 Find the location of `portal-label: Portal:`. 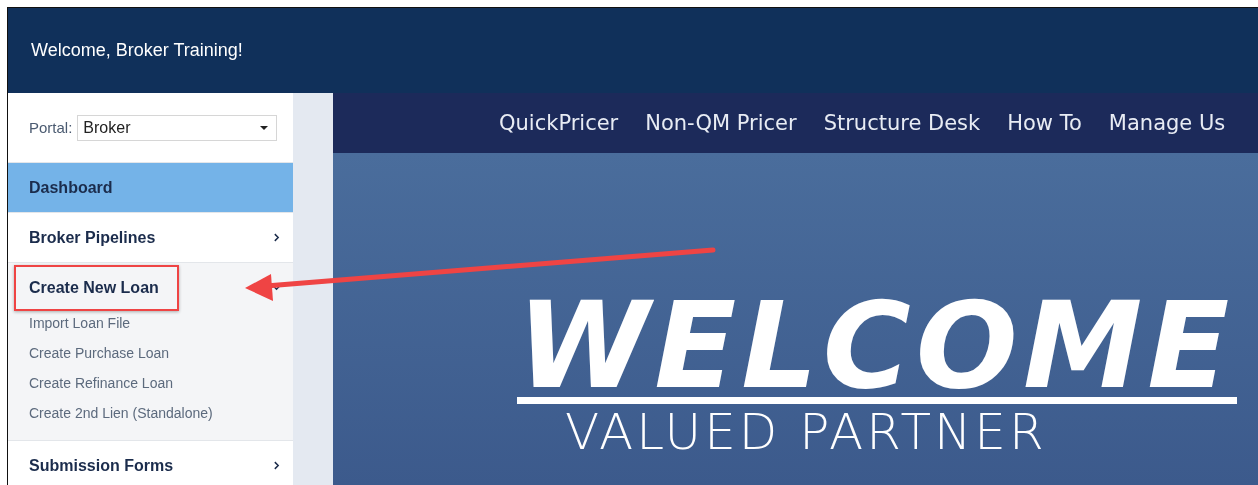

portal-label: Portal: is located at coordinates (51, 127).